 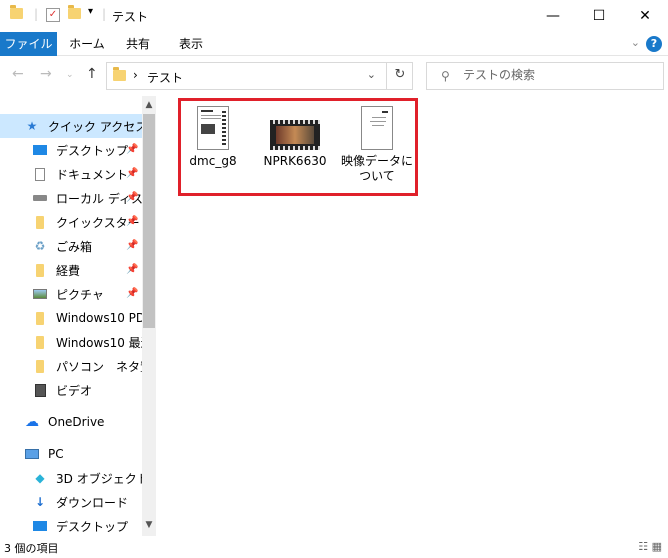 I want to click on help-icon: ?, so click(x=654, y=44).